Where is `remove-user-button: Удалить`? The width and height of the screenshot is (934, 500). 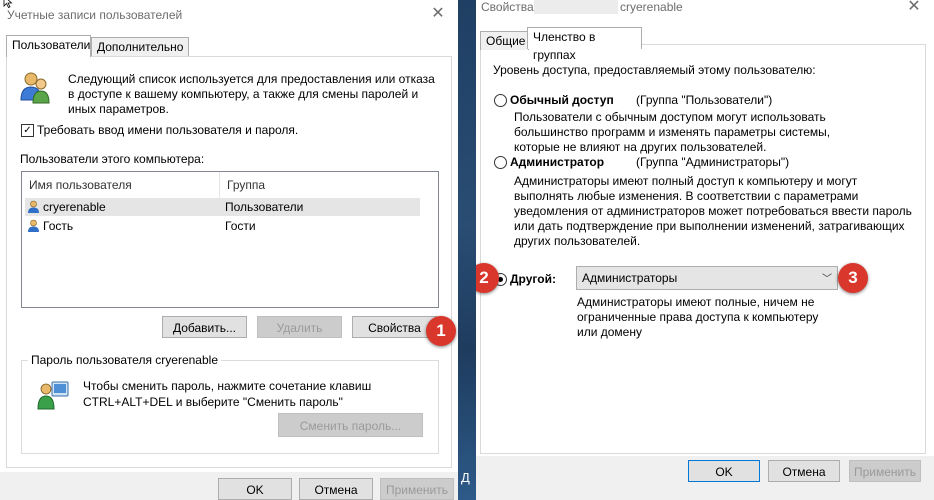 remove-user-button: Удалить is located at coordinates (299, 327).